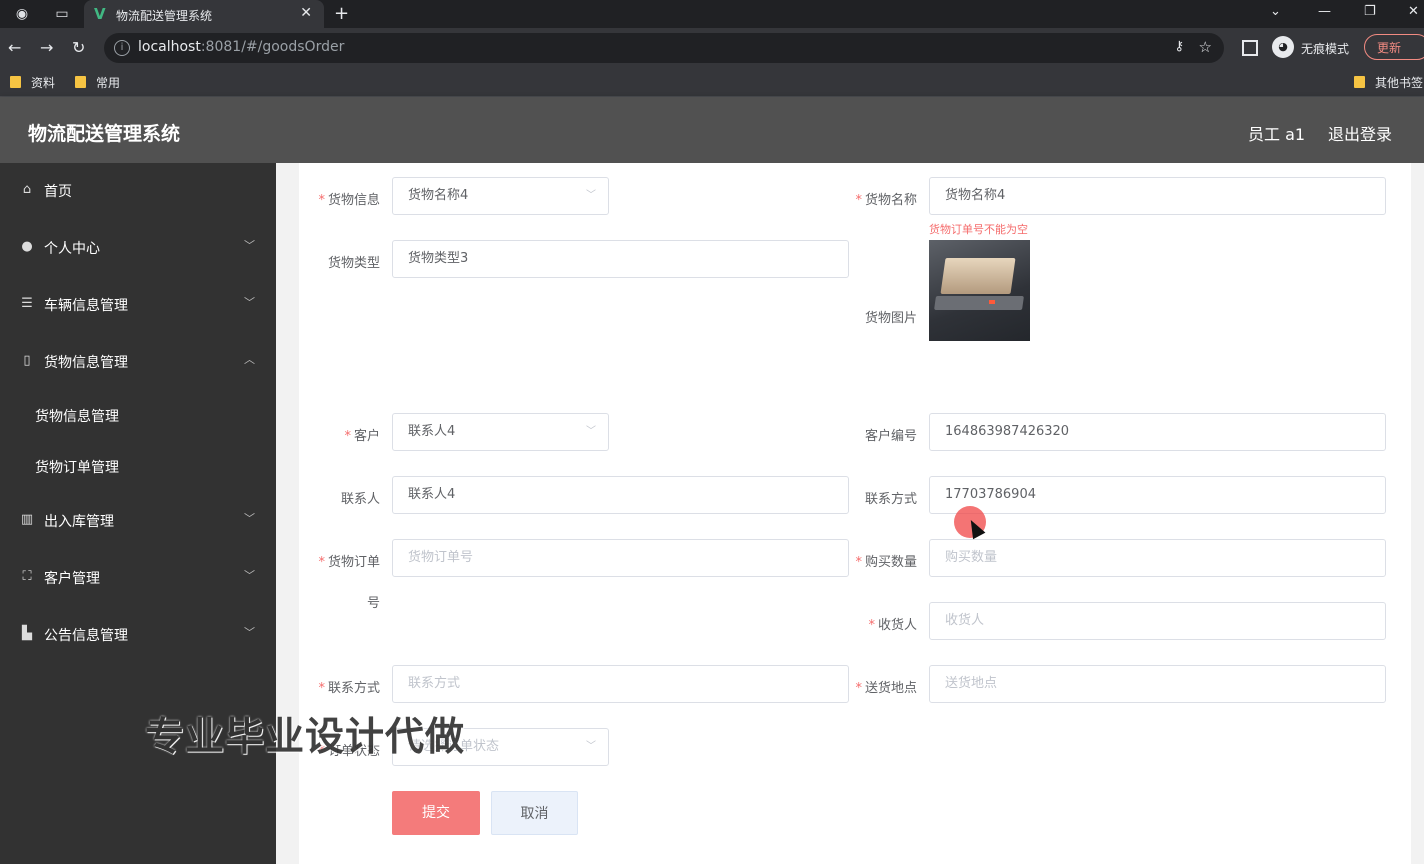 This screenshot has width=1424, height=864. What do you see at coordinates (77, 467) in the screenshot?
I see `sidebar-subitem-goods-order: 货物订单管理` at bounding box center [77, 467].